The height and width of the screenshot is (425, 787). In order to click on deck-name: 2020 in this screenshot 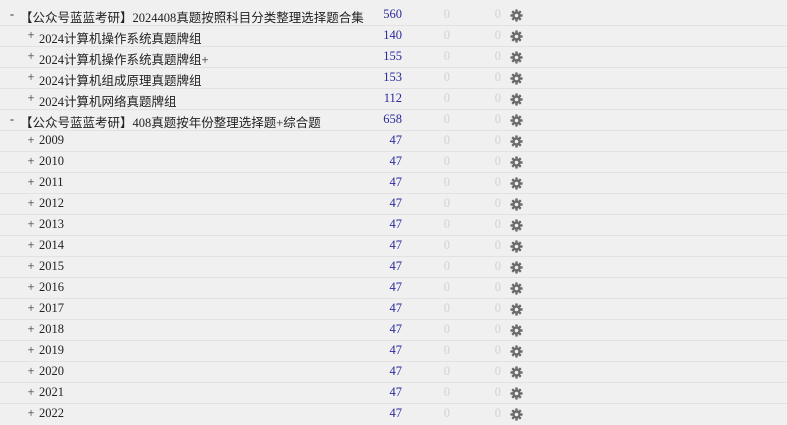, I will do `click(51, 371)`.